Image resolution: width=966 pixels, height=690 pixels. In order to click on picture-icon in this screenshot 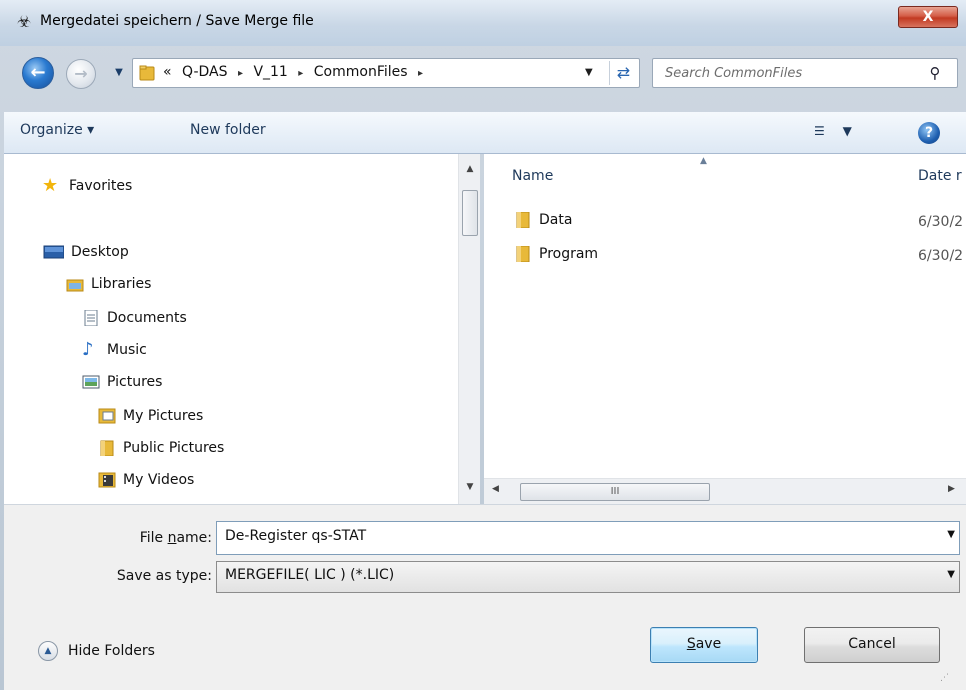, I will do `click(91, 382)`.